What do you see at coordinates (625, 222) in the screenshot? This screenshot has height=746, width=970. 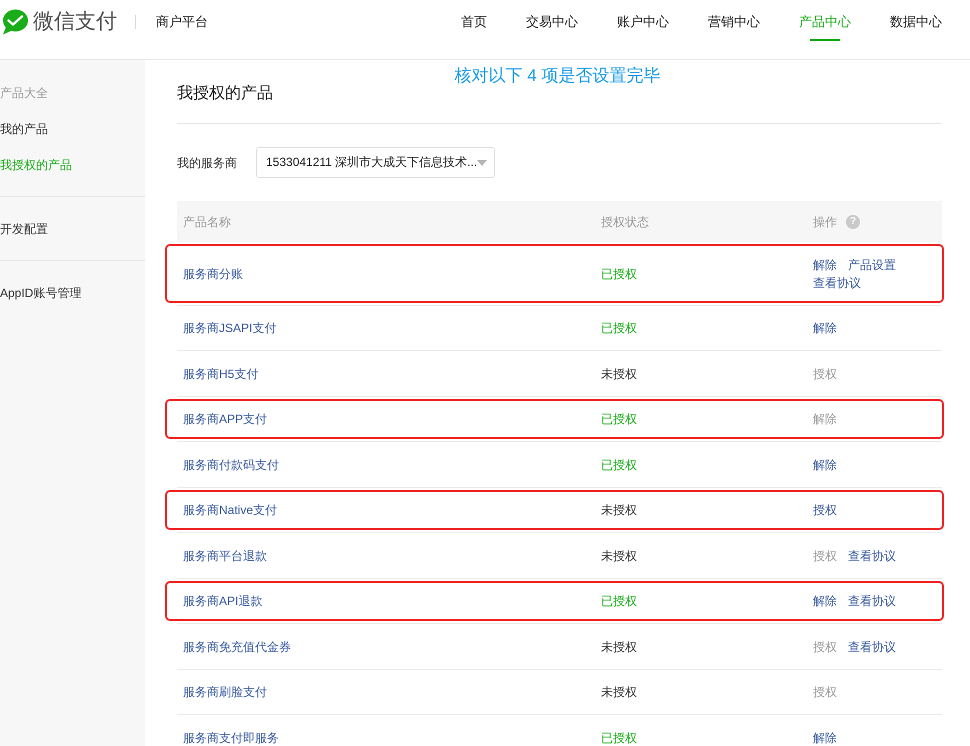 I see `column-header: 授权状态` at bounding box center [625, 222].